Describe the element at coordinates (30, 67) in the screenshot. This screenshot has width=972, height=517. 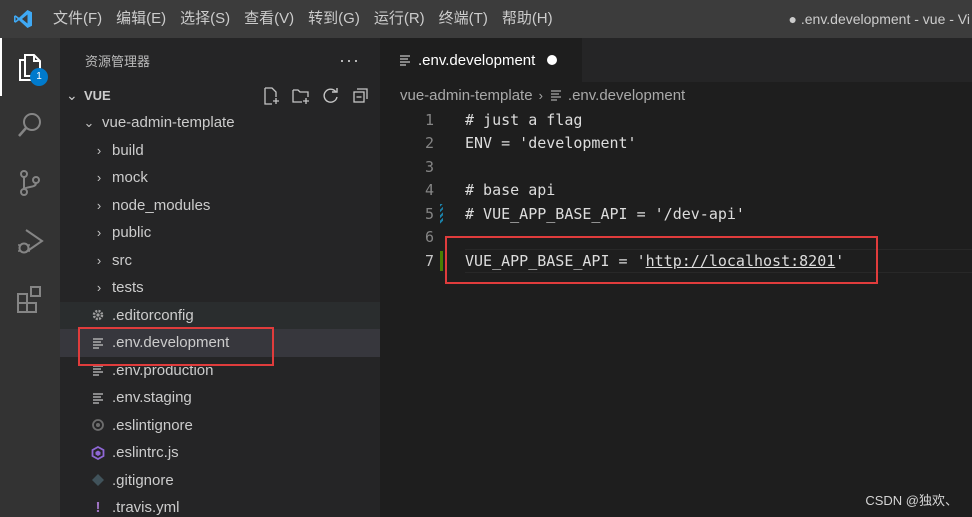
I see `explorer-activity-button: 1` at that location.